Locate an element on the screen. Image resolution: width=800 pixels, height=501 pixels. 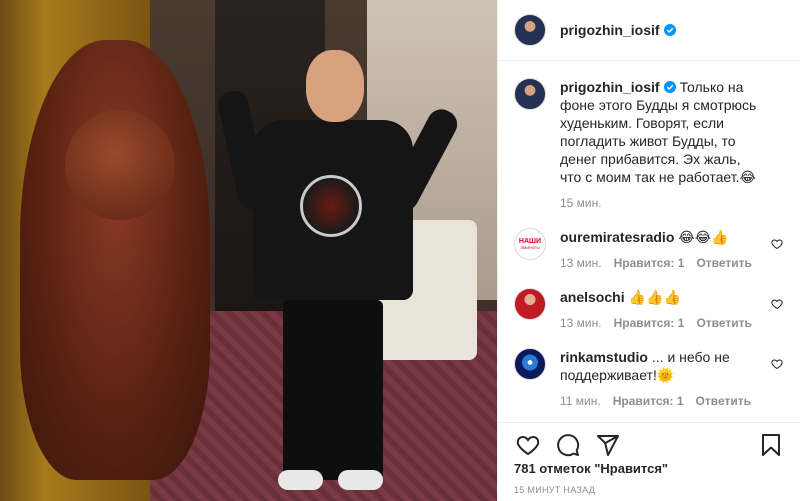
comment-username: anelsochi is located at coordinates (592, 297).